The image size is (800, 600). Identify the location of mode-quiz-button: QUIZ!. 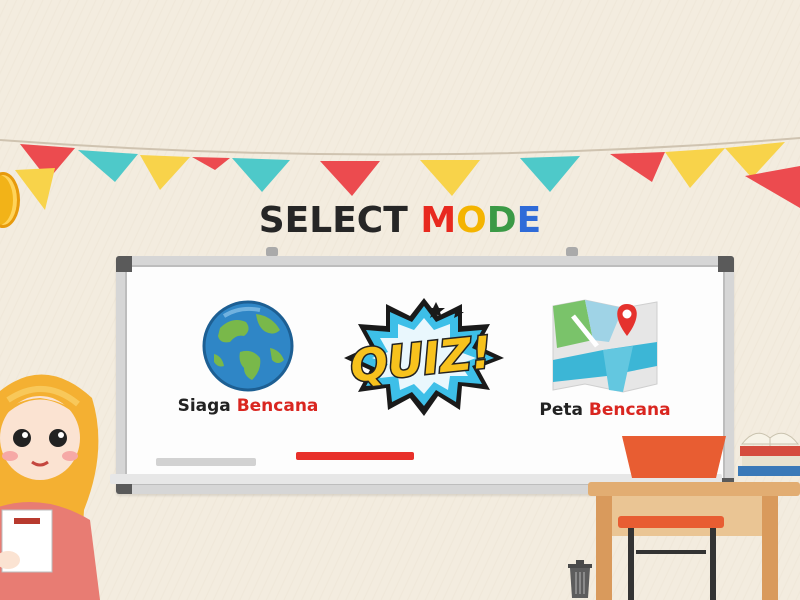
(424, 356).